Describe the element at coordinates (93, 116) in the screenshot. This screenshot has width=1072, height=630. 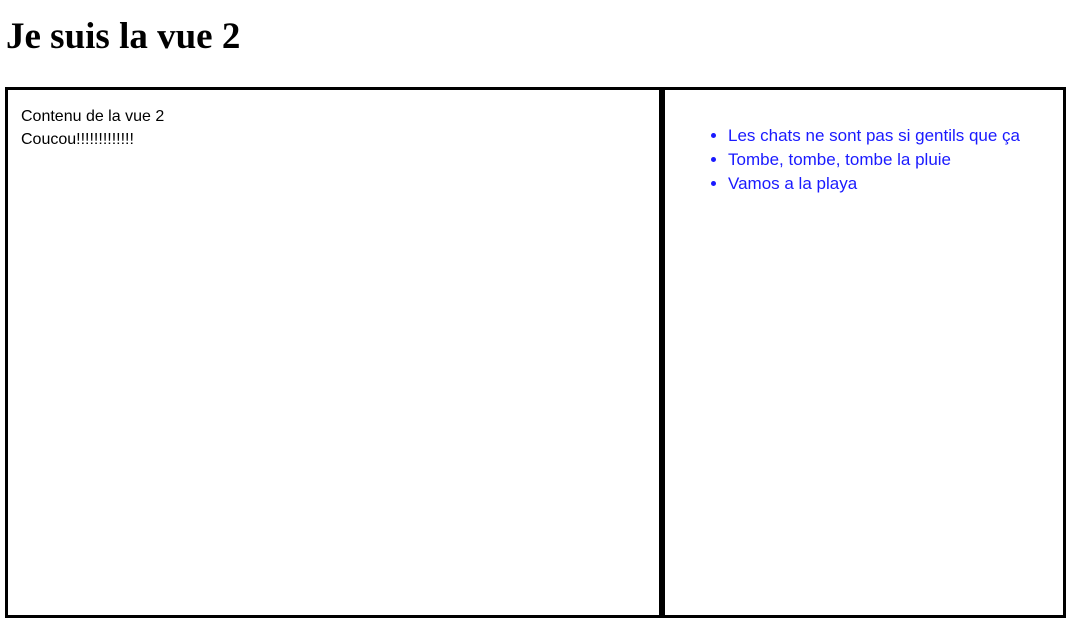
I see `view-content-text: Contenu de la vue 2` at that location.